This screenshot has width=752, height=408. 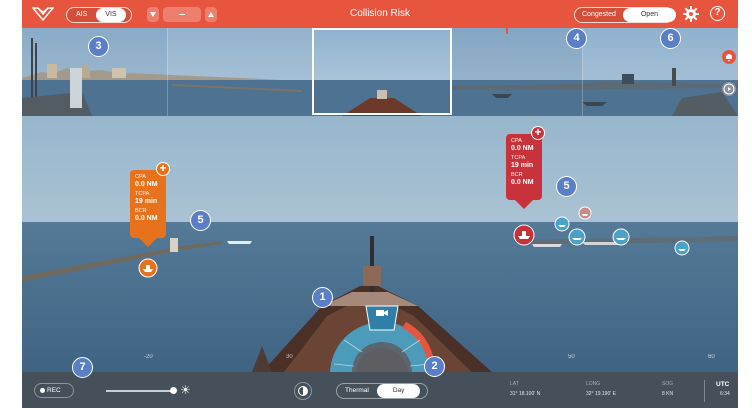 What do you see at coordinates (380, 14) in the screenshot?
I see `top-bar: AIS VIS Collision Risk Congested Open ?` at bounding box center [380, 14].